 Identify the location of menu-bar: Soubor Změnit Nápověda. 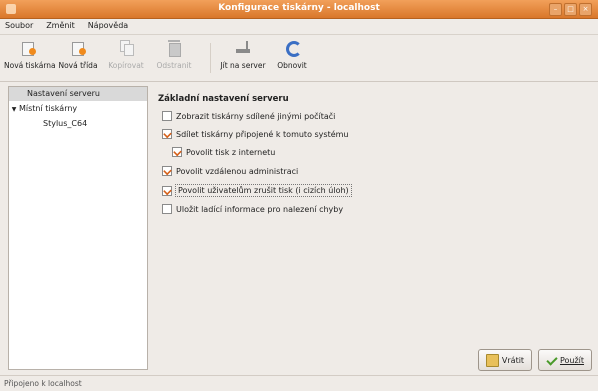
(299, 27).